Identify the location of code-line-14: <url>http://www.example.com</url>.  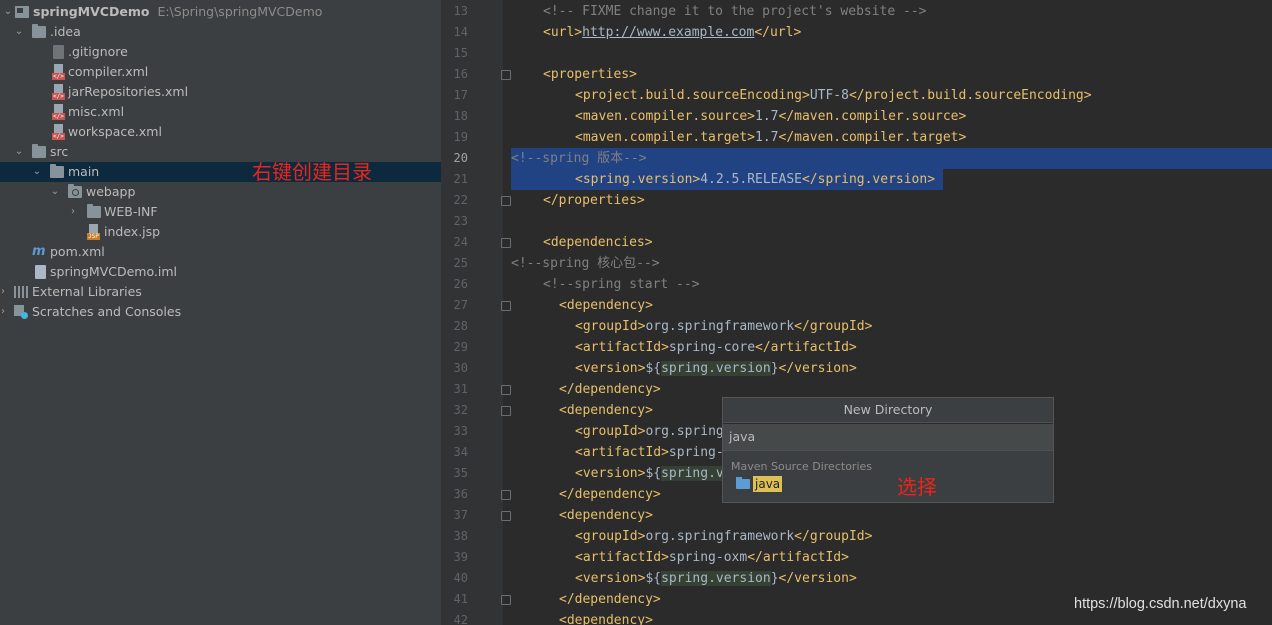
(672, 32).